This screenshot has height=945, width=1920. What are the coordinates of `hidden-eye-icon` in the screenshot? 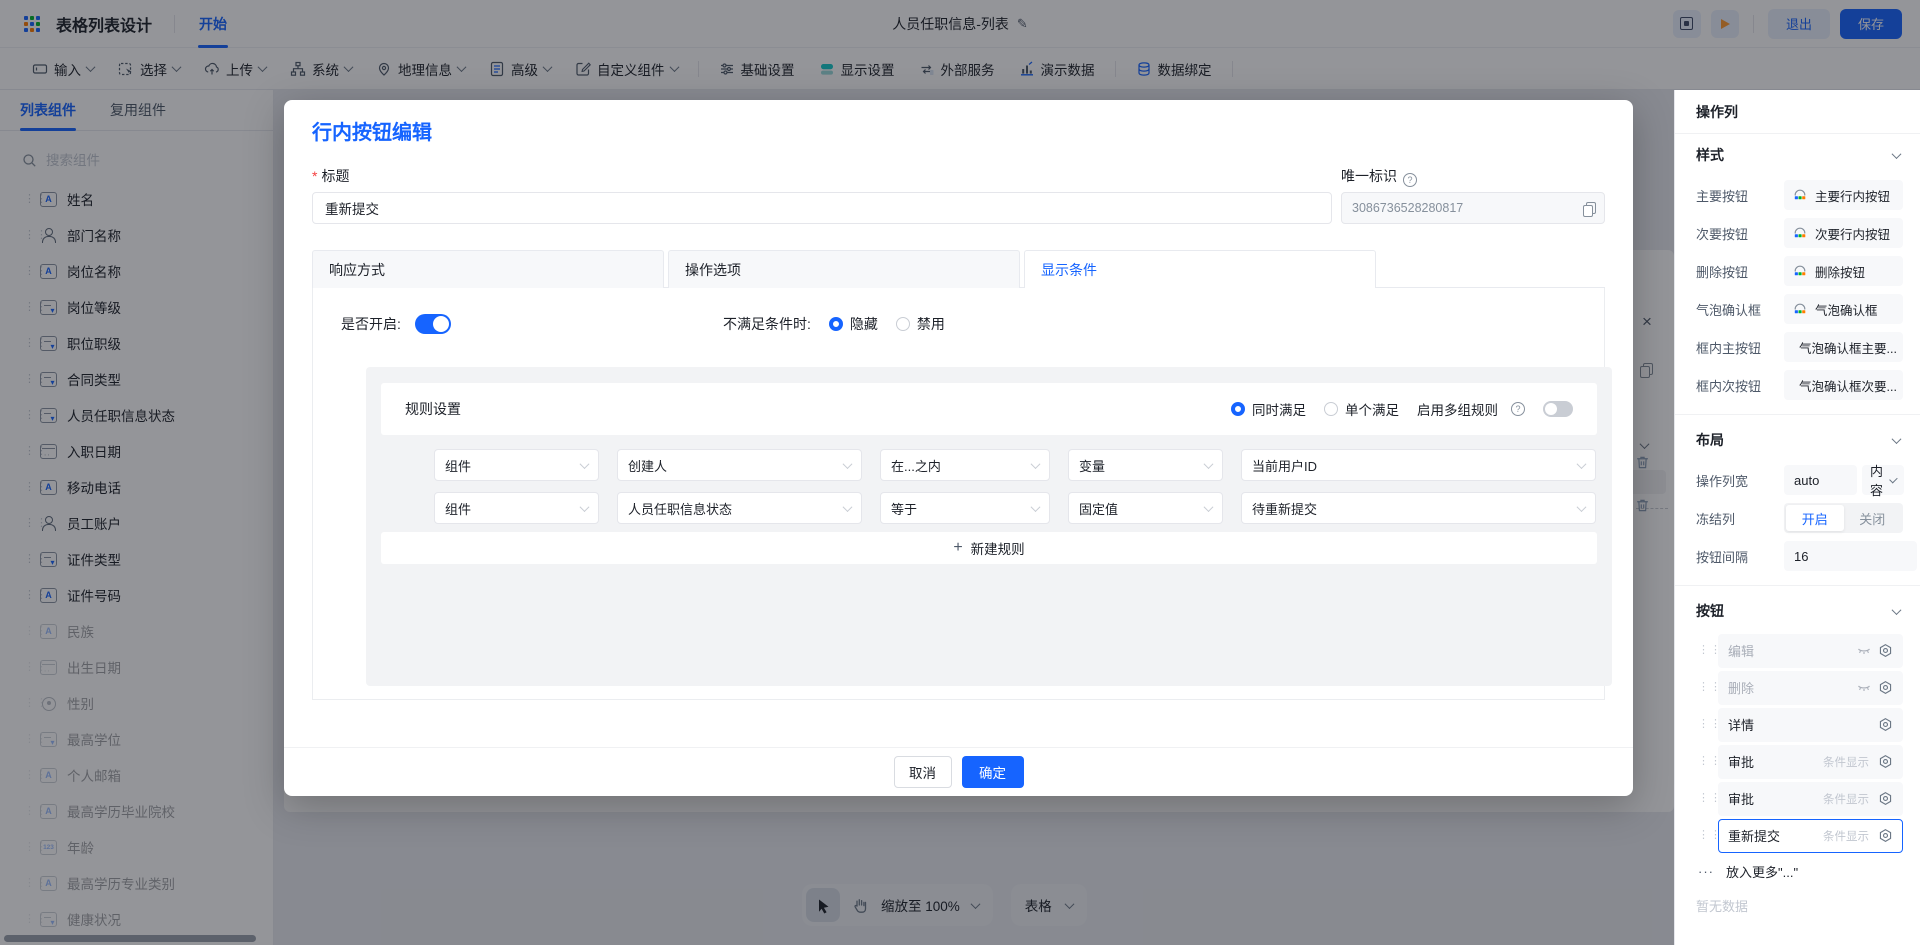 It's located at (1864, 651).